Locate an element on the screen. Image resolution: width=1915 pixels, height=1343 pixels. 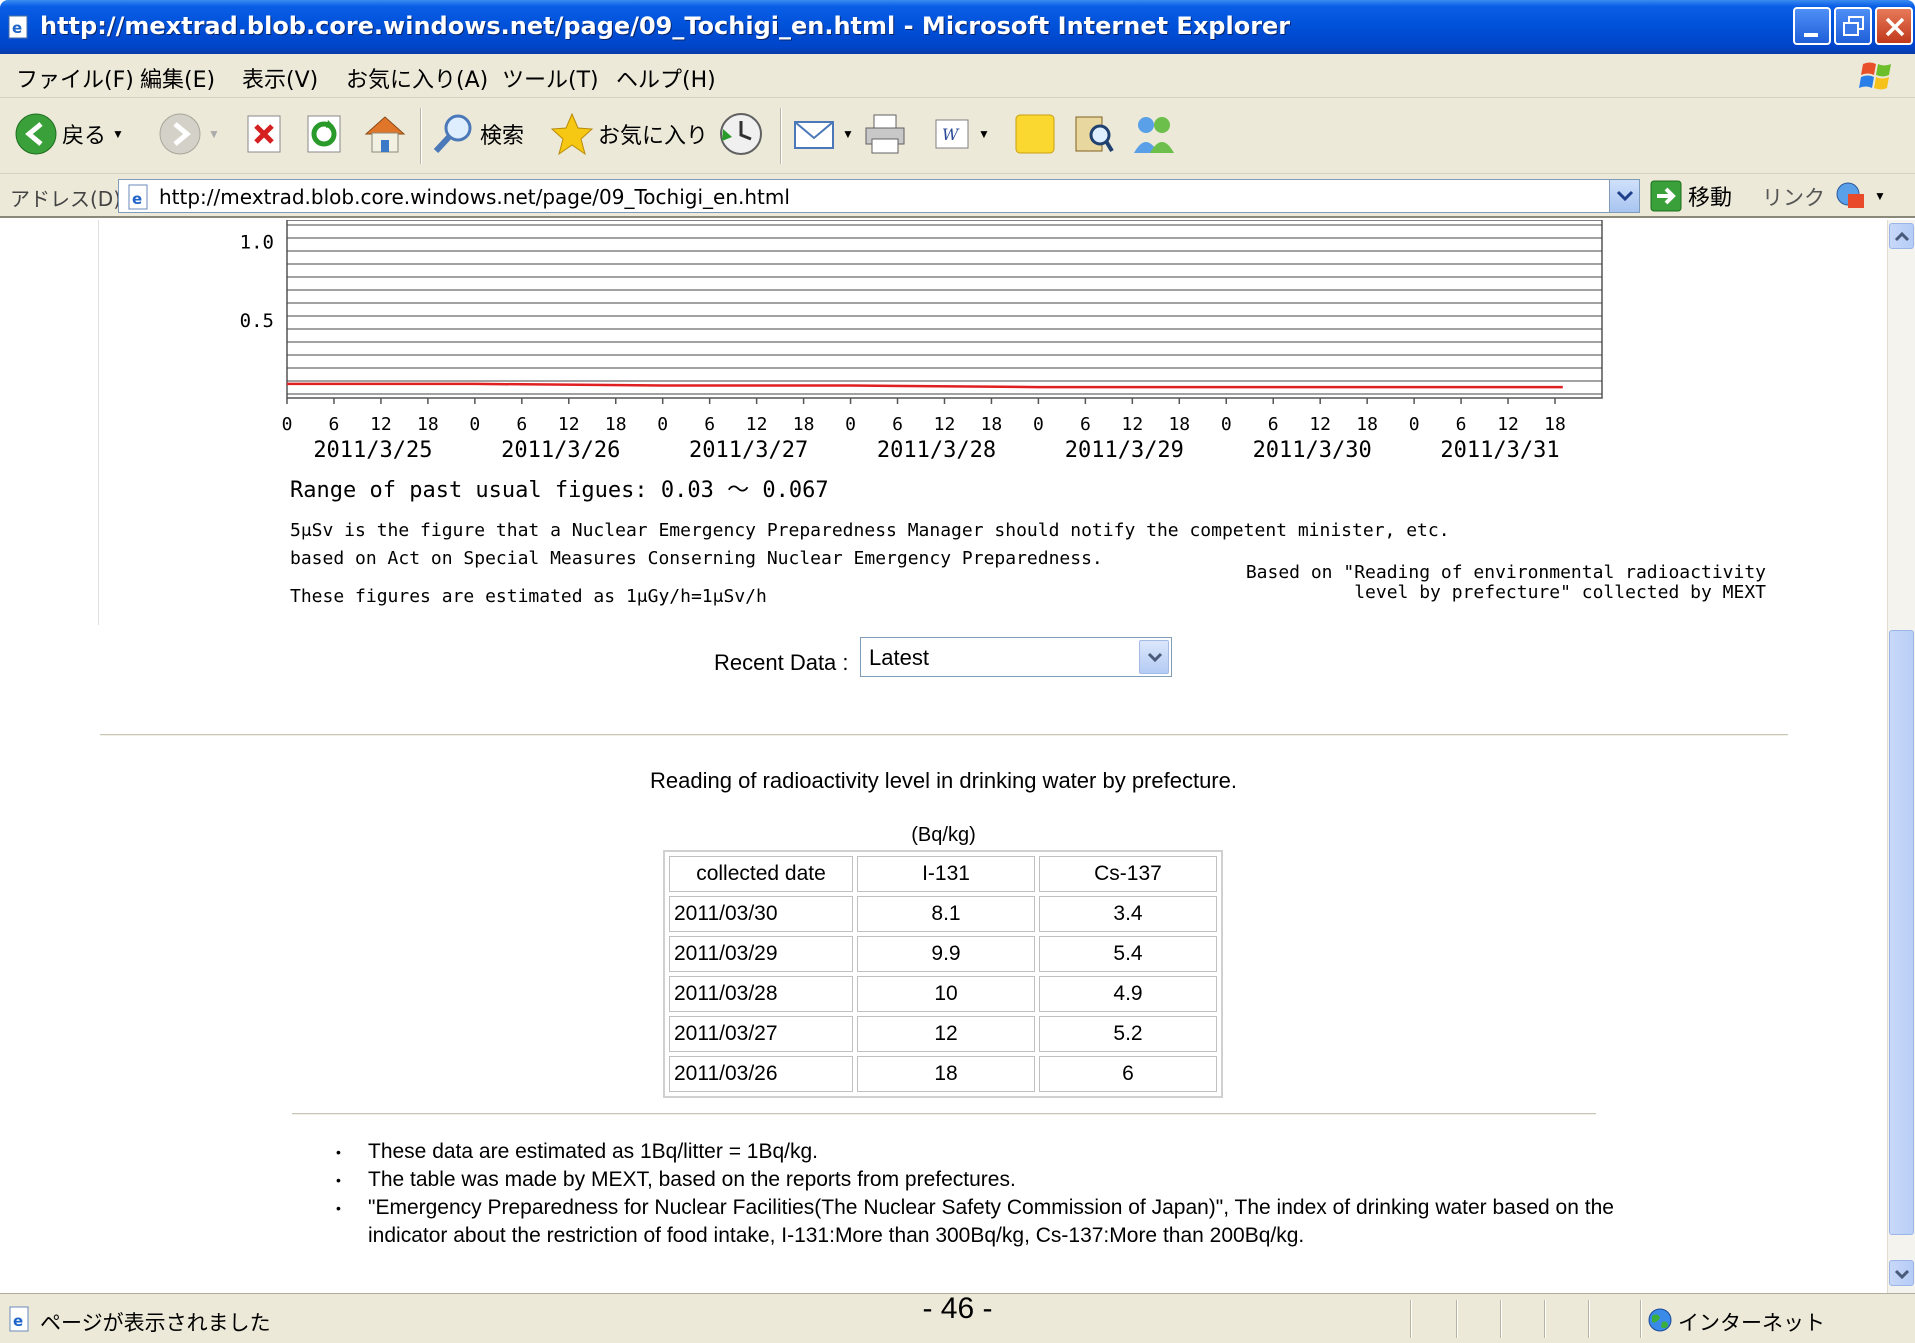
vertical-scrollbar is located at coordinates (1901, 756).